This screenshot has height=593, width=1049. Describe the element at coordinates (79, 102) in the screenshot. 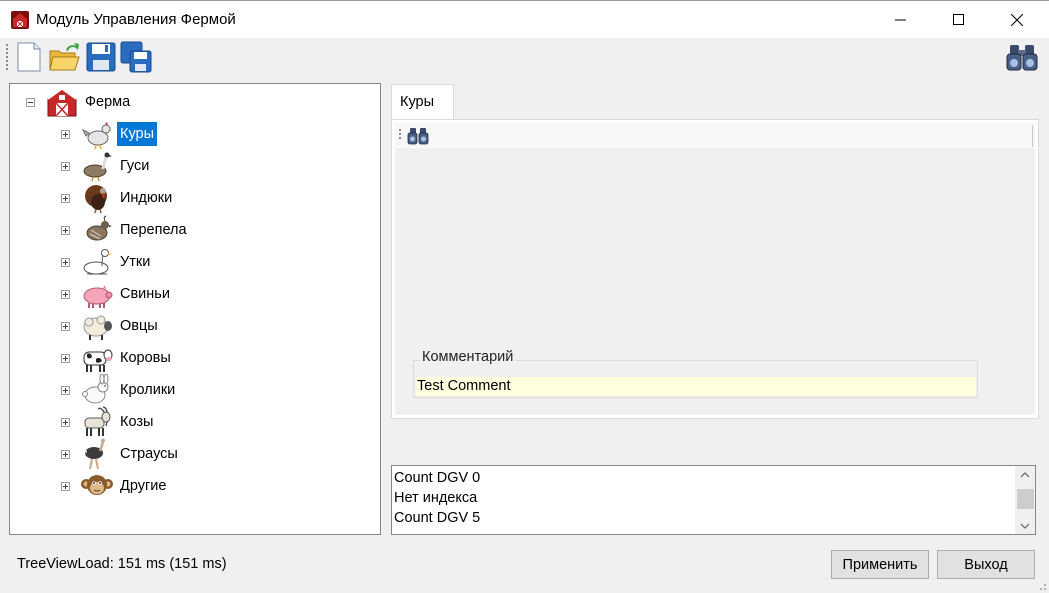

I see `tree-root-node: Ферма` at that location.